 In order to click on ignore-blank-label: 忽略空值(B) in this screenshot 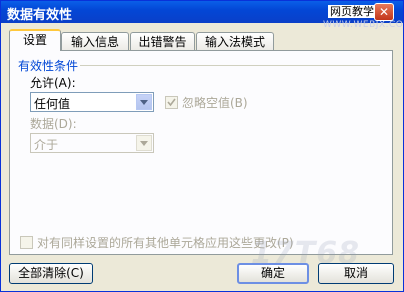, I will do `click(215, 103)`.